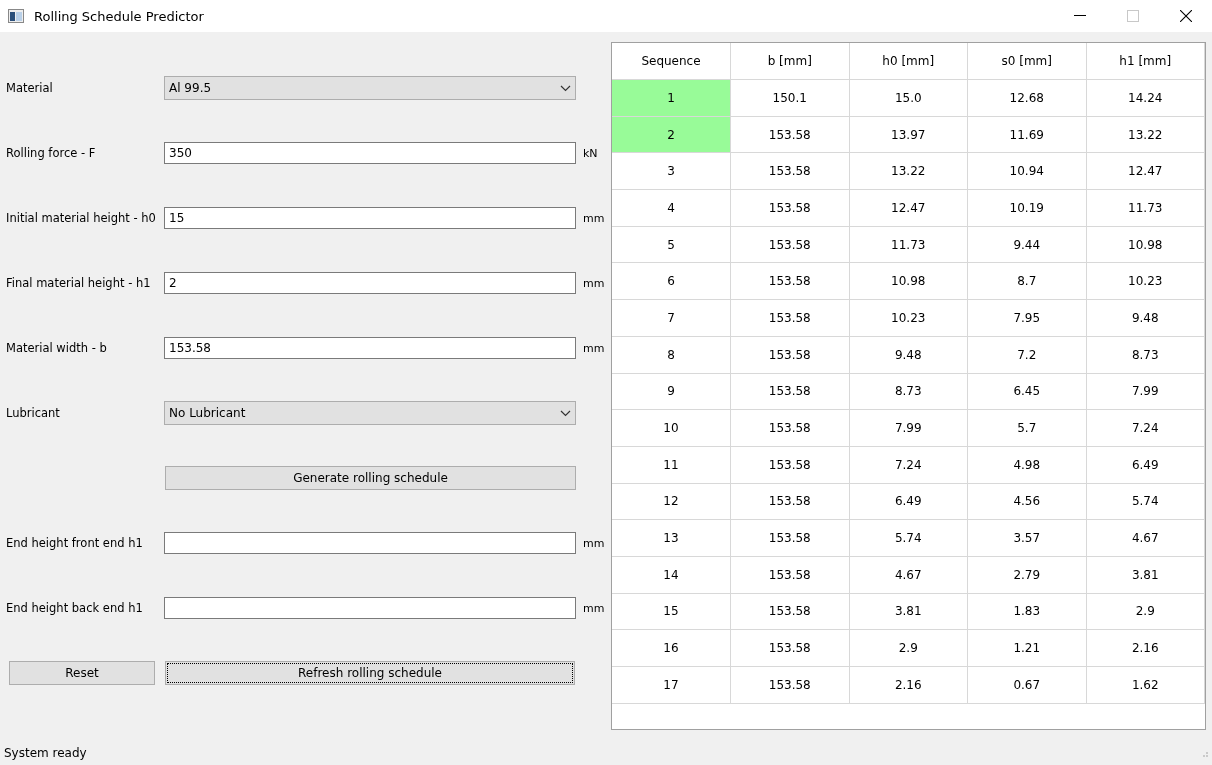  I want to click on app-icon, so click(16, 16).